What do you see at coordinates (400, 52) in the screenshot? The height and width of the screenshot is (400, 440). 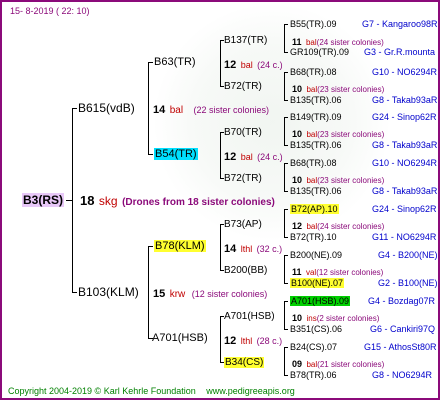 I see `gen5-info: G3 - Gr.R.mounta` at bounding box center [400, 52].